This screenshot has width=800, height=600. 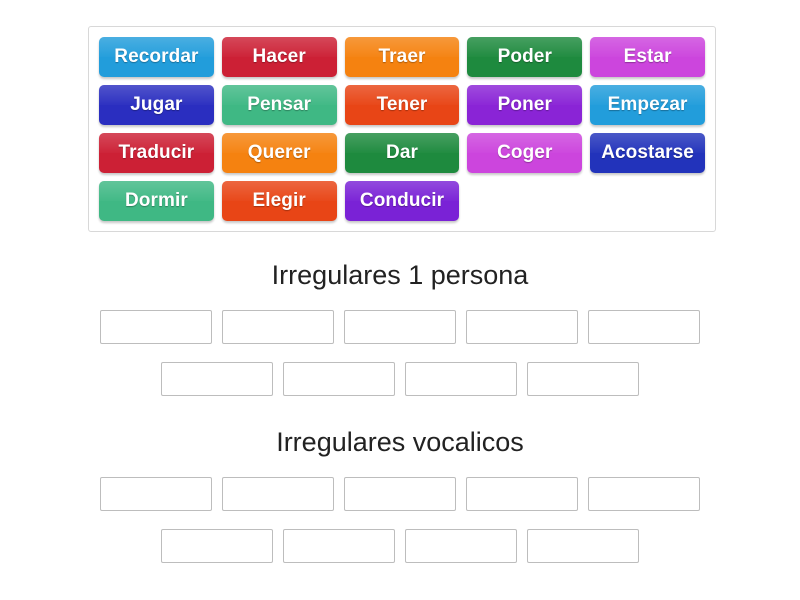 I want to click on word-tile-label: Empezar, so click(x=647, y=104).